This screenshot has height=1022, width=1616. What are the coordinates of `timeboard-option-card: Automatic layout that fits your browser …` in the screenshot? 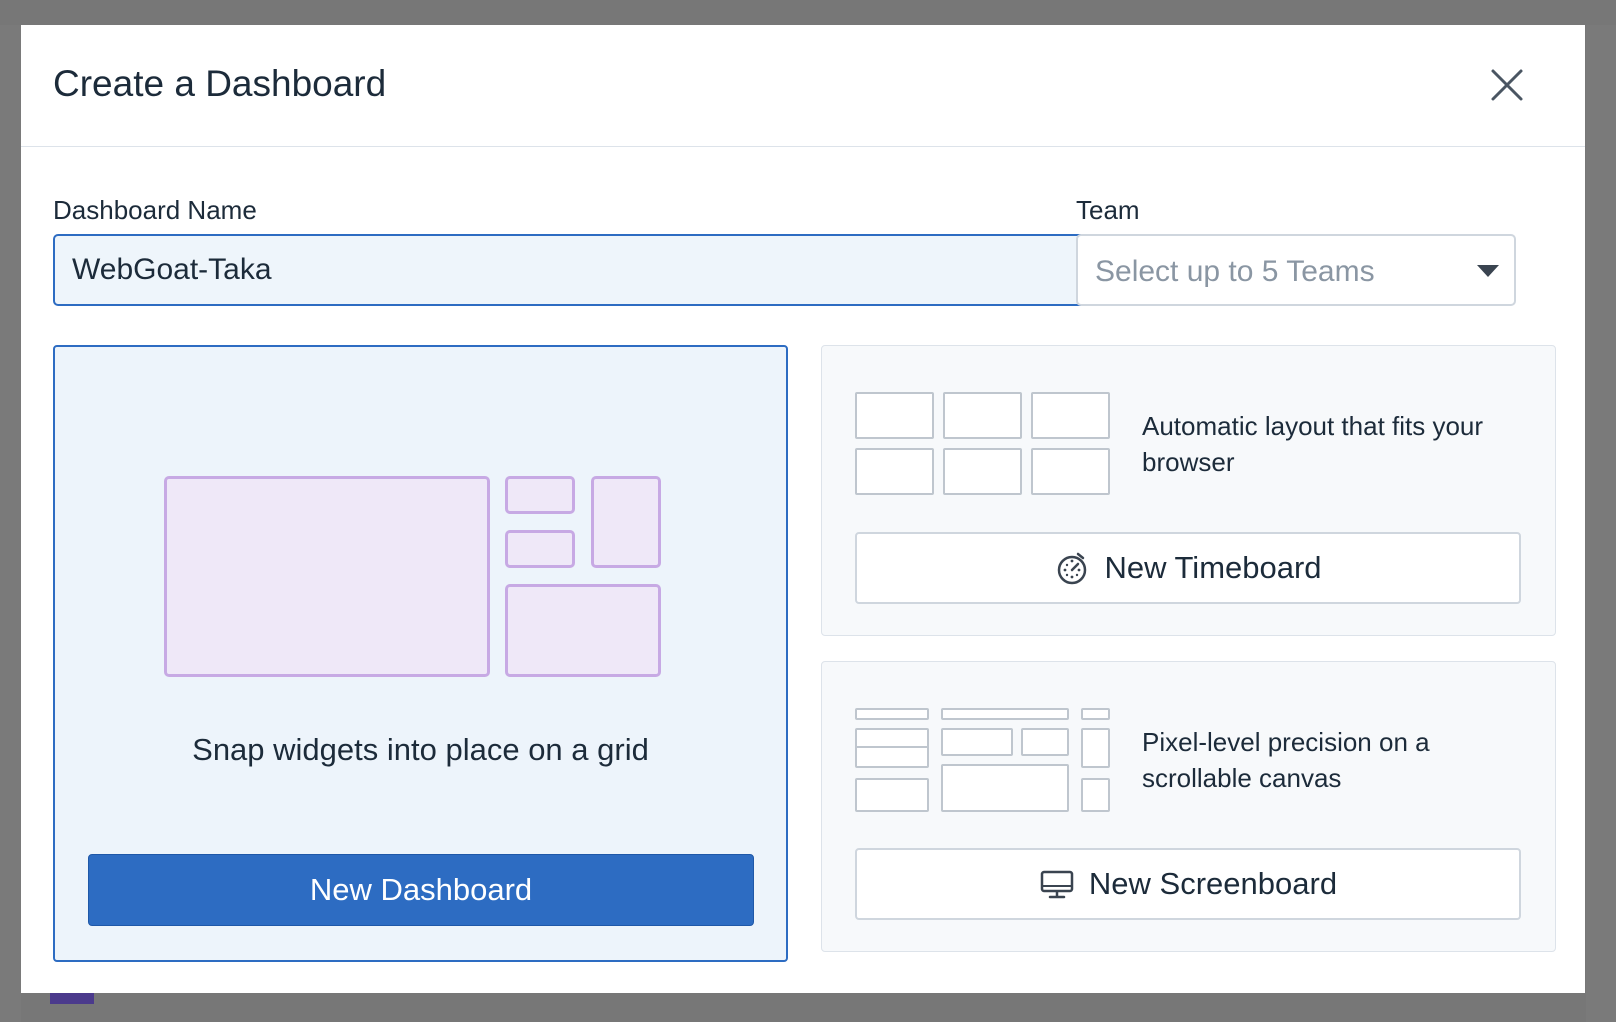 It's located at (1188, 490).